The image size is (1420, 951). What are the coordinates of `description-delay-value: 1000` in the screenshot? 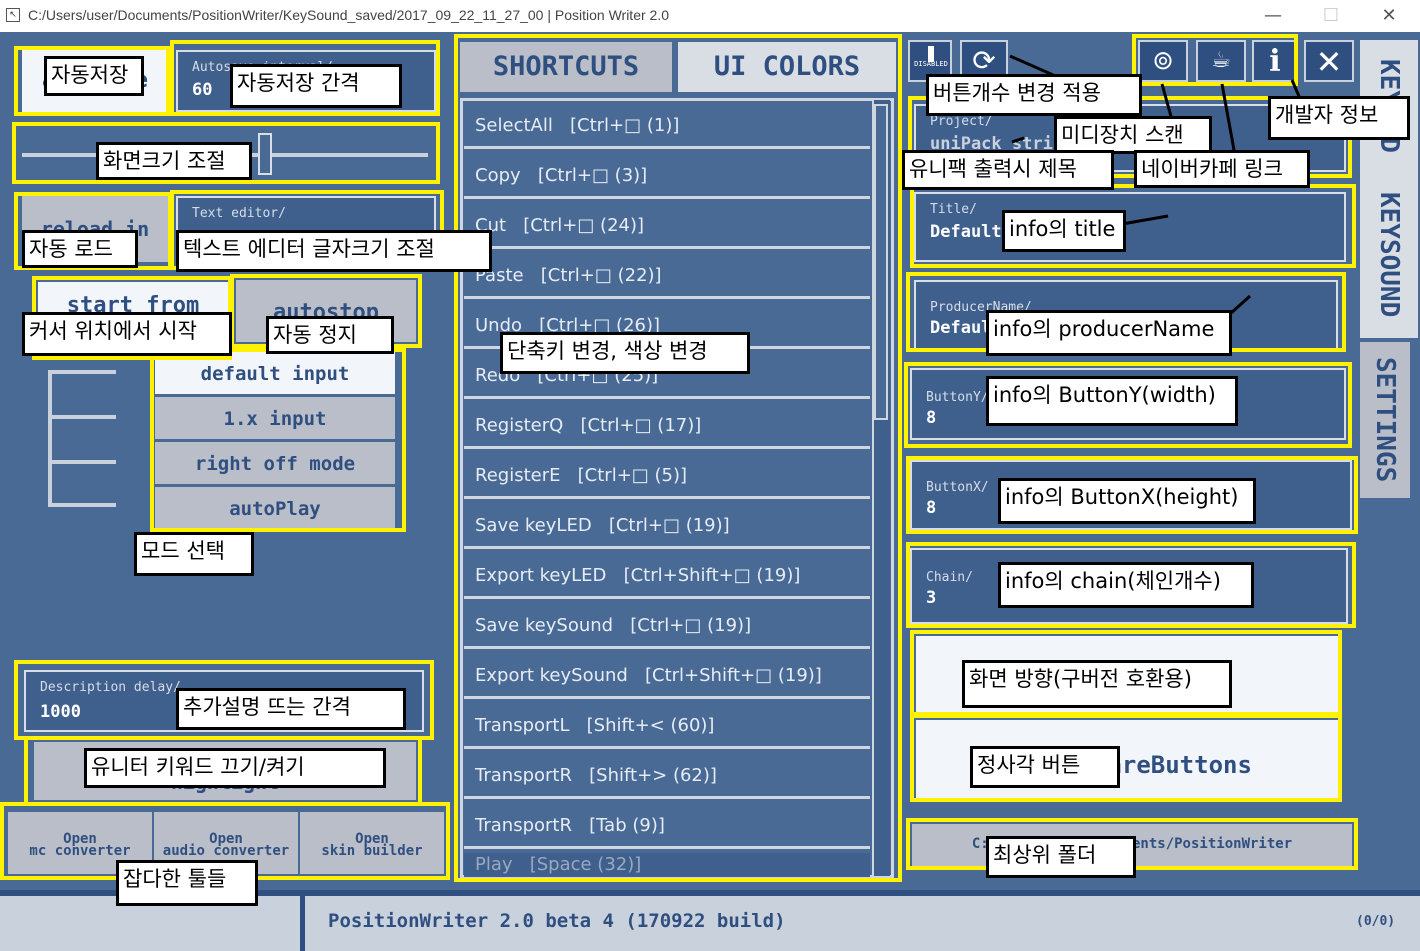 It's located at (60, 712).